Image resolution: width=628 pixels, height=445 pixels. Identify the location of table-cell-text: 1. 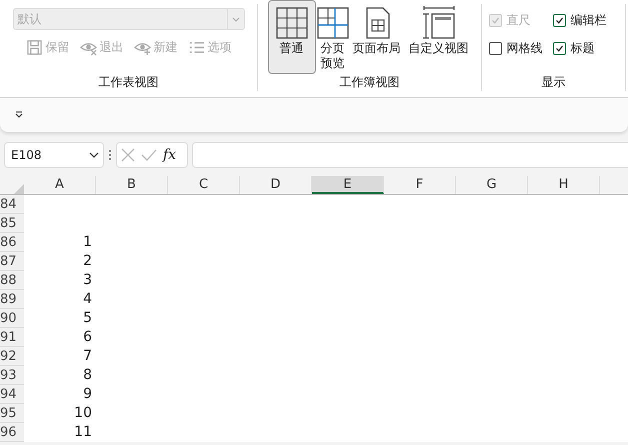
(87, 242).